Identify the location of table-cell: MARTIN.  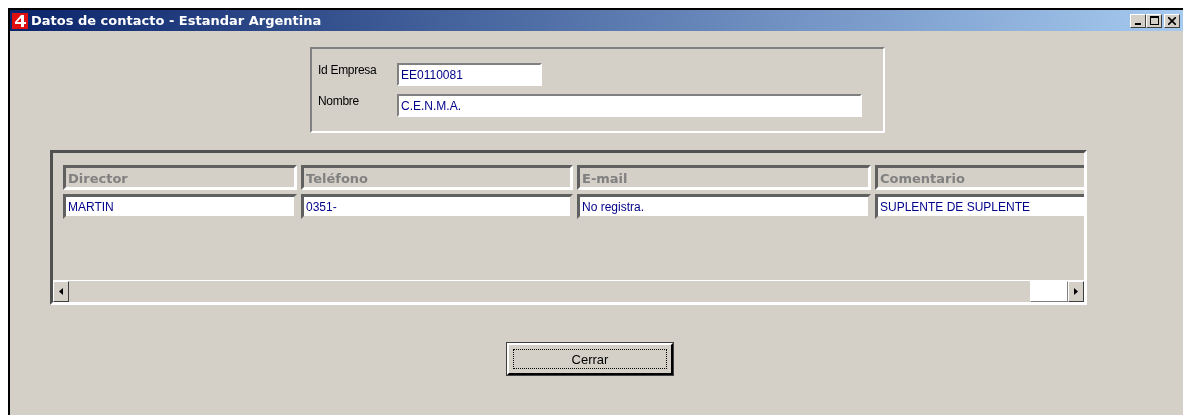
(180, 206).